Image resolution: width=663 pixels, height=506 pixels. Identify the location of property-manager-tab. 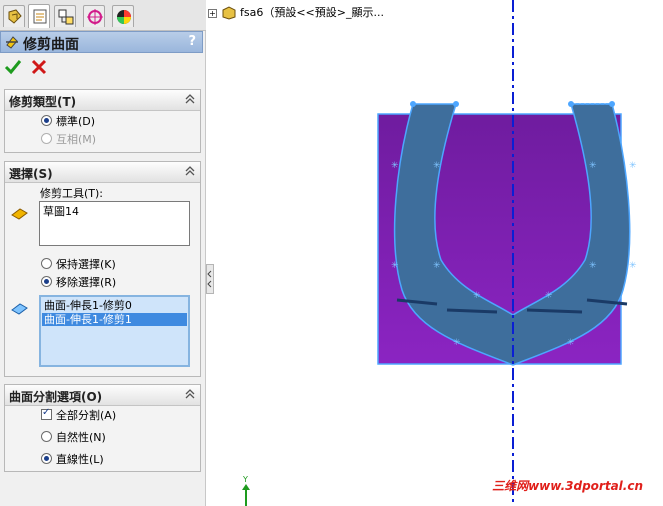
(39, 16).